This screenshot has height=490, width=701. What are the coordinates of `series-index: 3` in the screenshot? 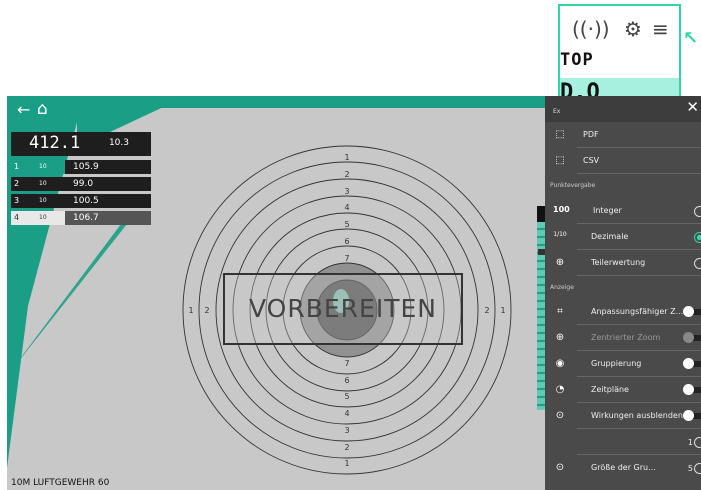 It's located at (20, 201).